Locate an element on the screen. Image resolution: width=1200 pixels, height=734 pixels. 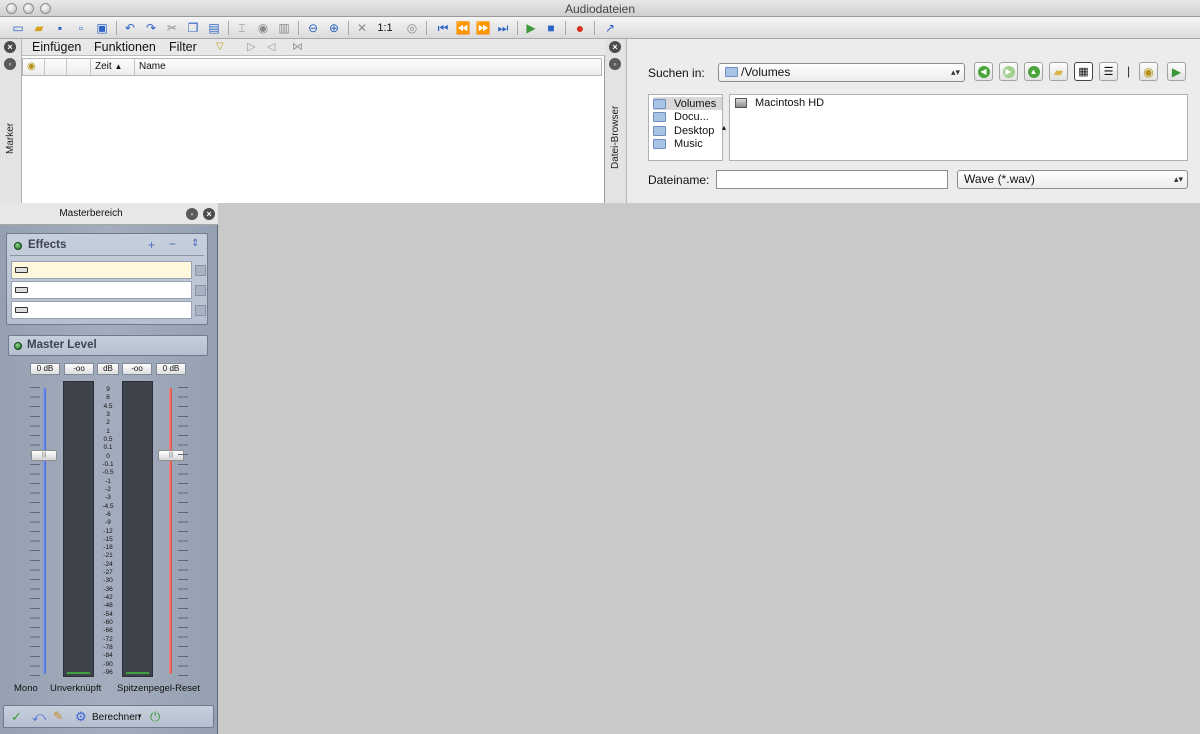
rewind-icon: ⏪ is located at coordinates (463, 28).